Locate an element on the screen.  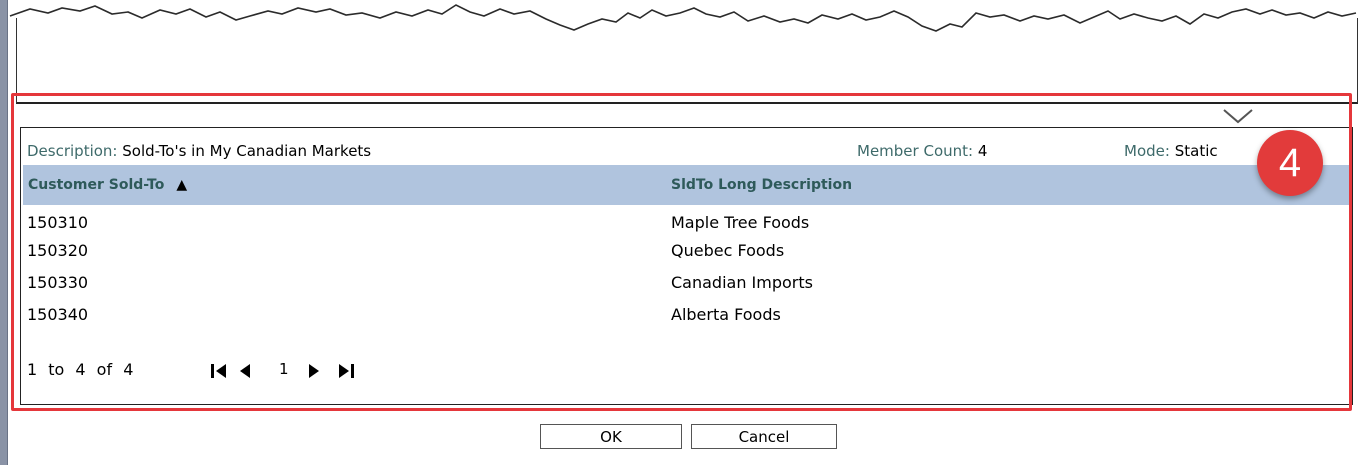
dialog-actions: OK Cancel is located at coordinates (680, 438).